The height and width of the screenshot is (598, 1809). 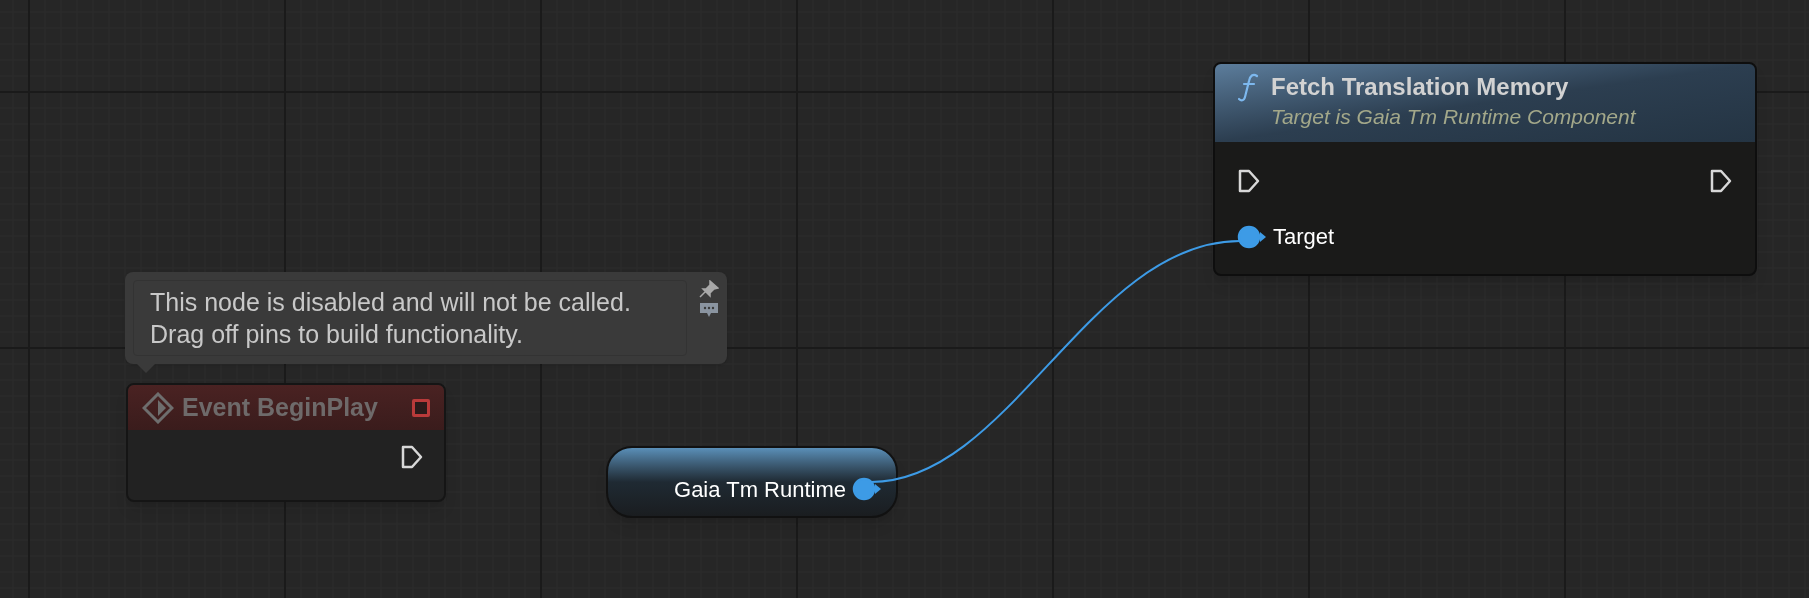 I want to click on node-subtitle: Target is Gaia Tm Runtime Component, so click(x=1453, y=117).